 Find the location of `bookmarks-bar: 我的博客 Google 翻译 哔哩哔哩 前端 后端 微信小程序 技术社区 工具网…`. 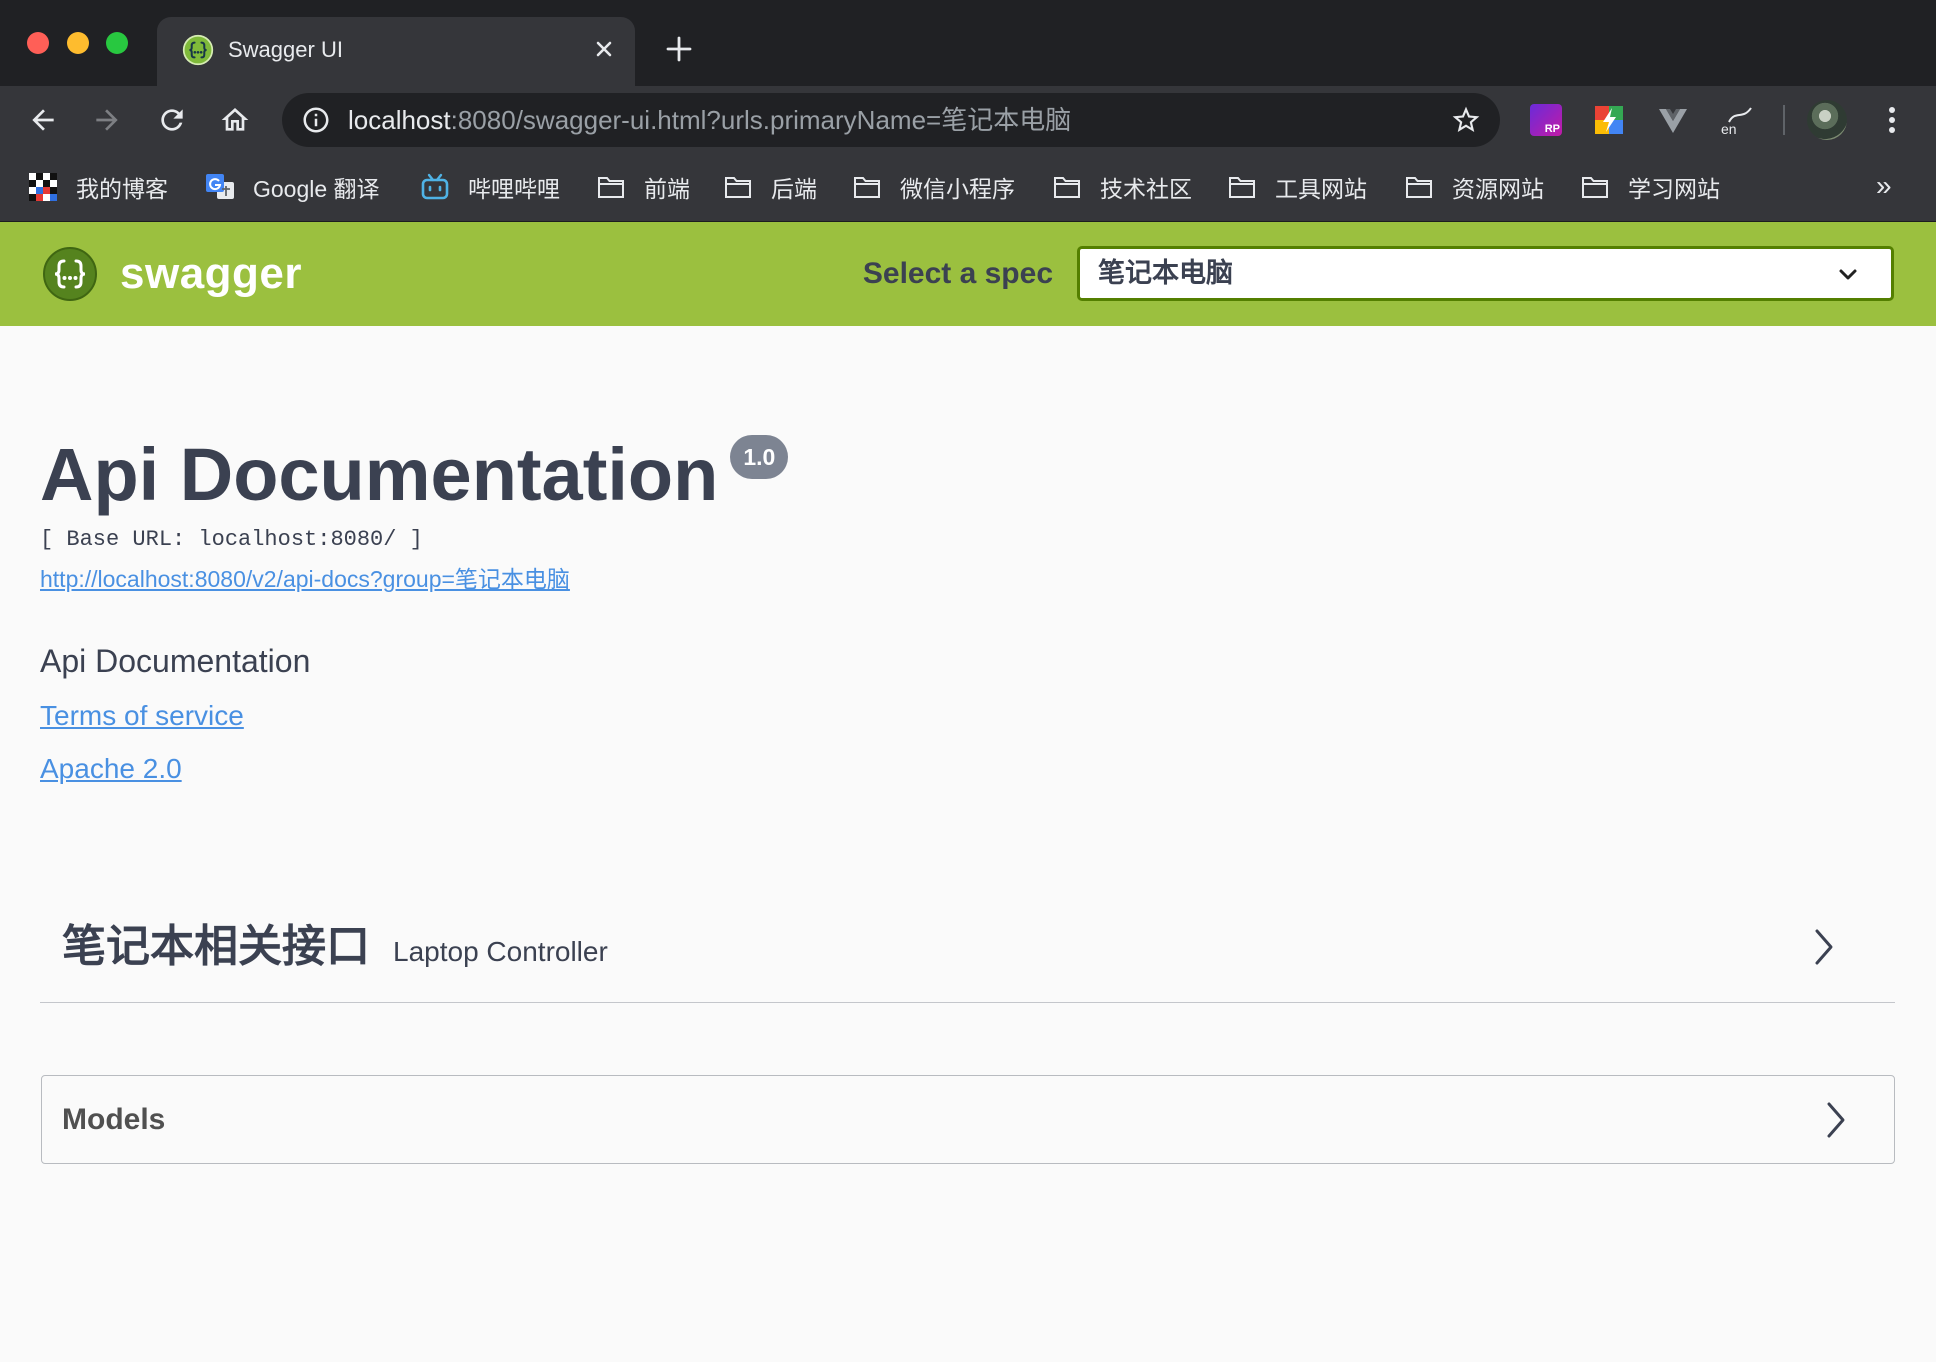

bookmarks-bar: 我的博客 Google 翻译 哔哩哔哩 前端 后端 微信小程序 技术社区 工具网… is located at coordinates (968, 187).